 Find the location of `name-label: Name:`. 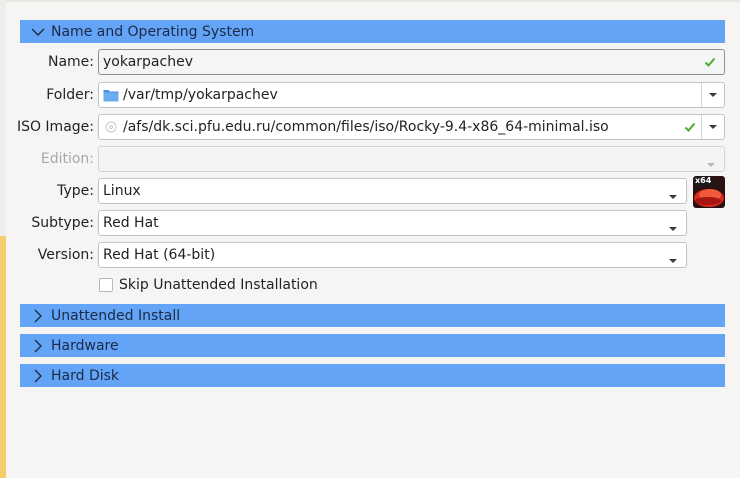

name-label: Name: is located at coordinates (70, 62).